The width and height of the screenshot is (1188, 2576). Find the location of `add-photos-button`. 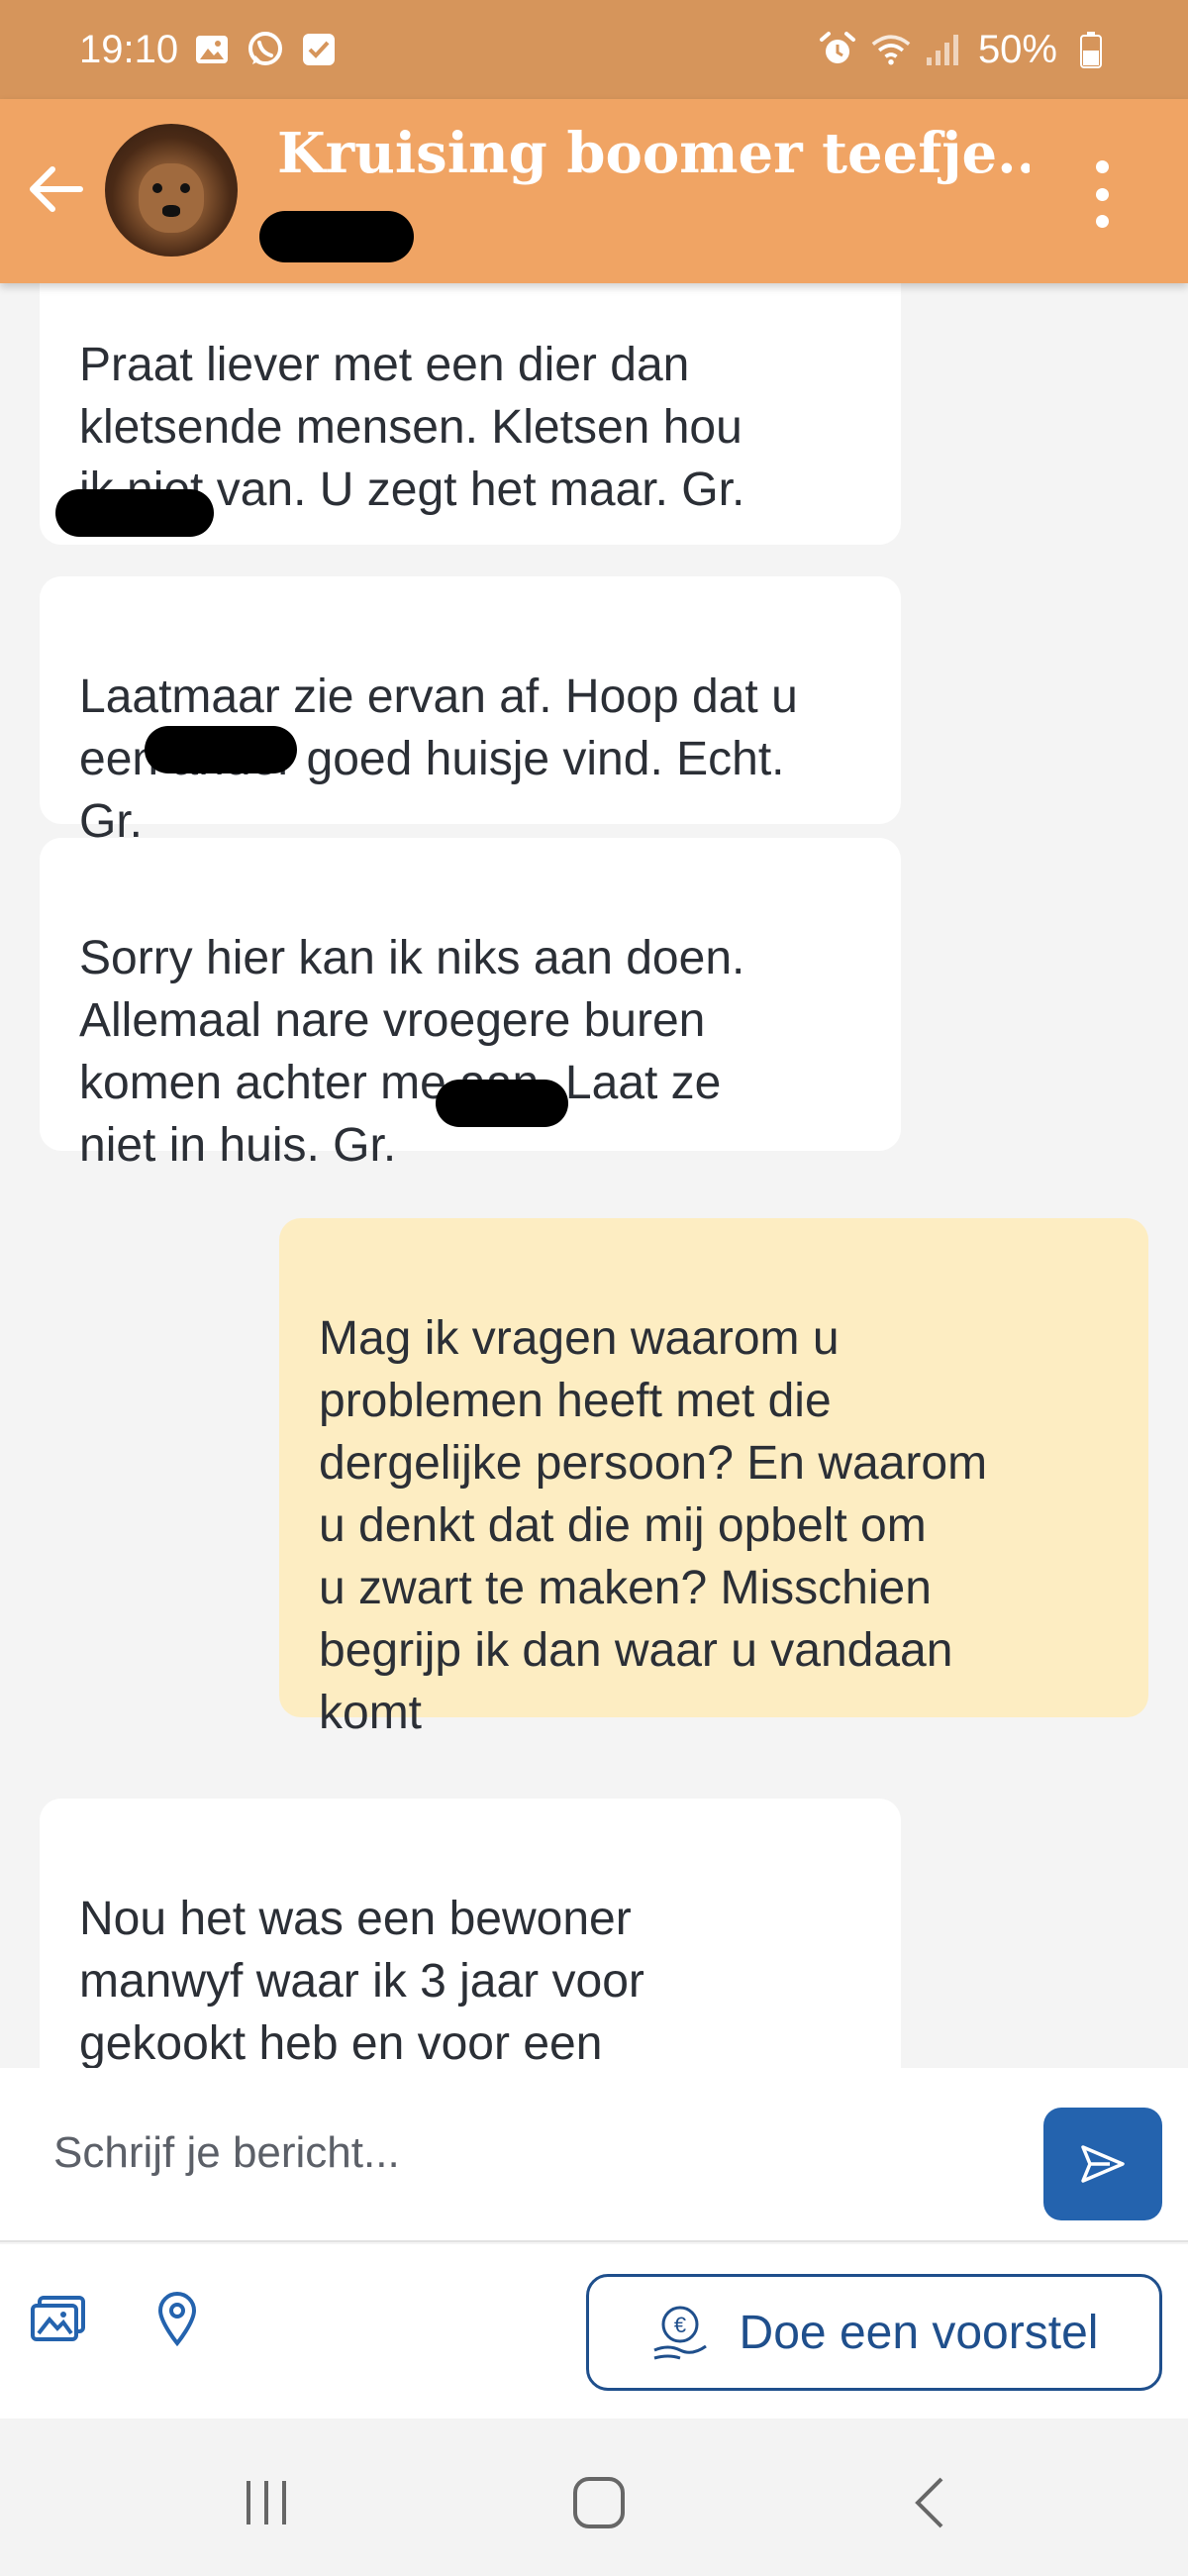

add-photos-button is located at coordinates (58, 2318).